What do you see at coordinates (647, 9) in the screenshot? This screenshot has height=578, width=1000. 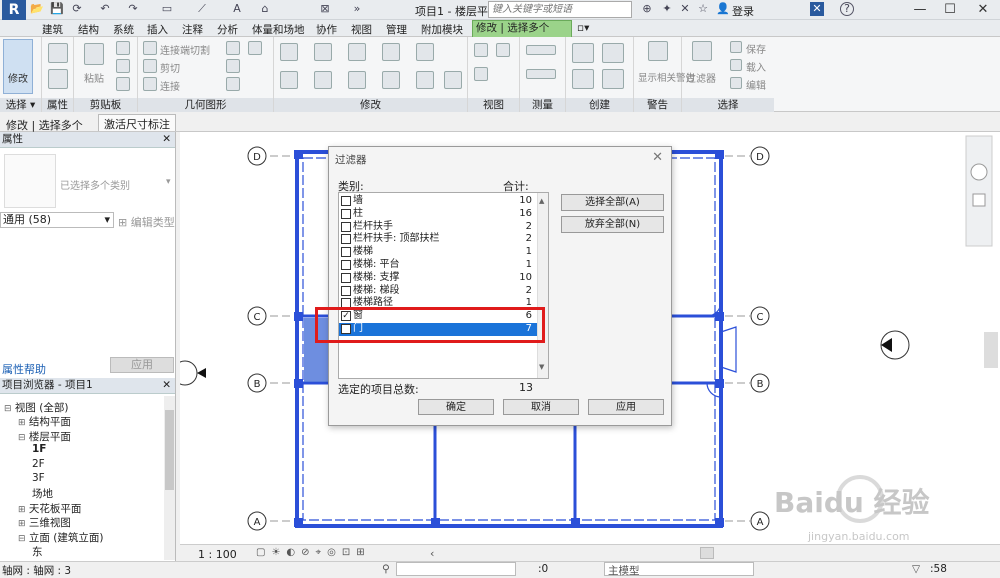 I see `binoculars-icon: ⊕` at bounding box center [647, 9].